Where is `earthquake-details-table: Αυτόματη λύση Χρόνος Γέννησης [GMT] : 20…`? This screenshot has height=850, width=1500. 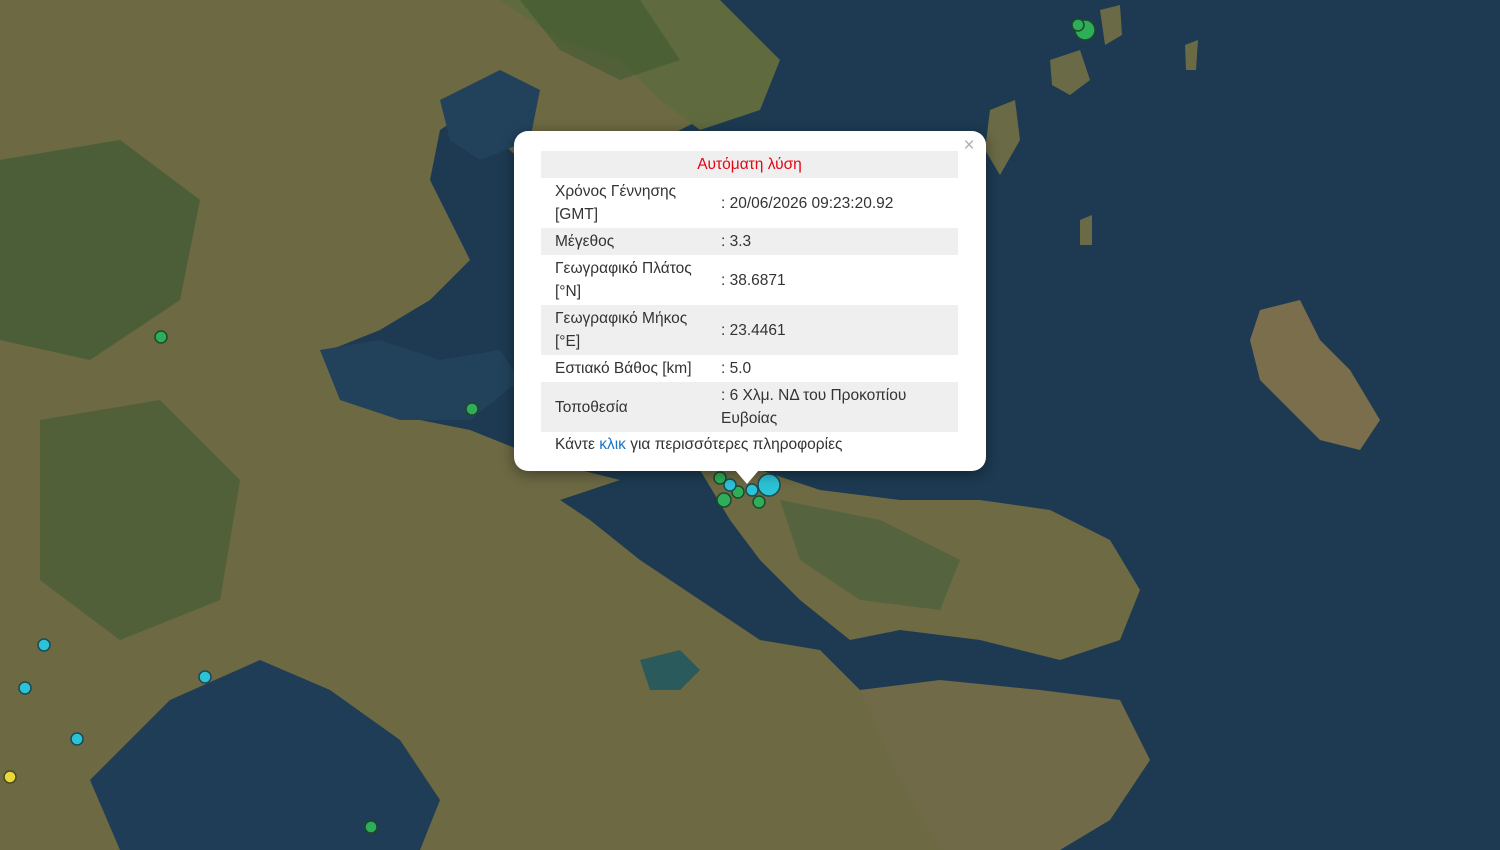
earthquake-details-table: Αυτόματη λύση Χρόνος Γέννησης [GMT] : 20… is located at coordinates (749, 291).